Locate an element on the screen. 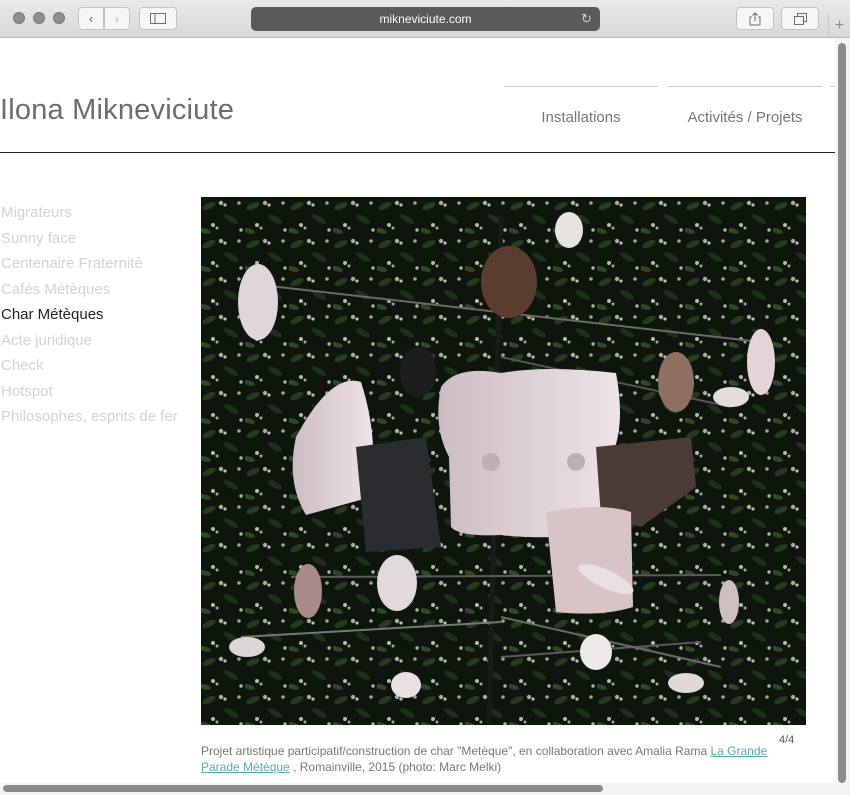 The height and width of the screenshot is (795, 850). back-button: ‹ is located at coordinates (91, 18).